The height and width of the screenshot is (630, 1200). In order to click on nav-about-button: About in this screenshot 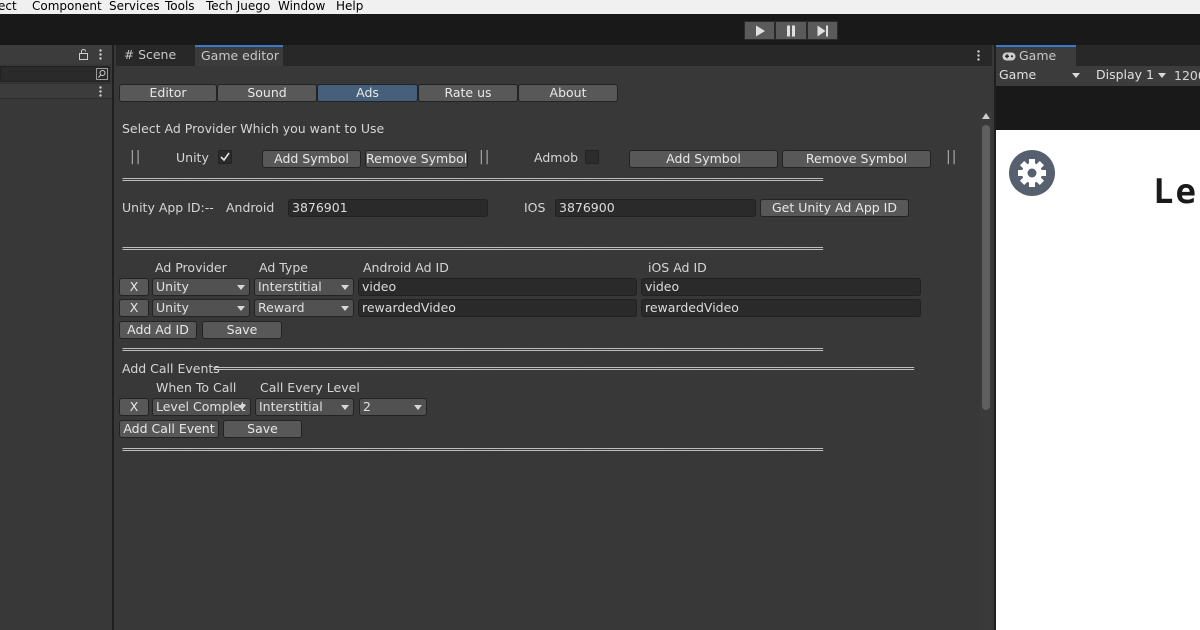, I will do `click(568, 93)`.